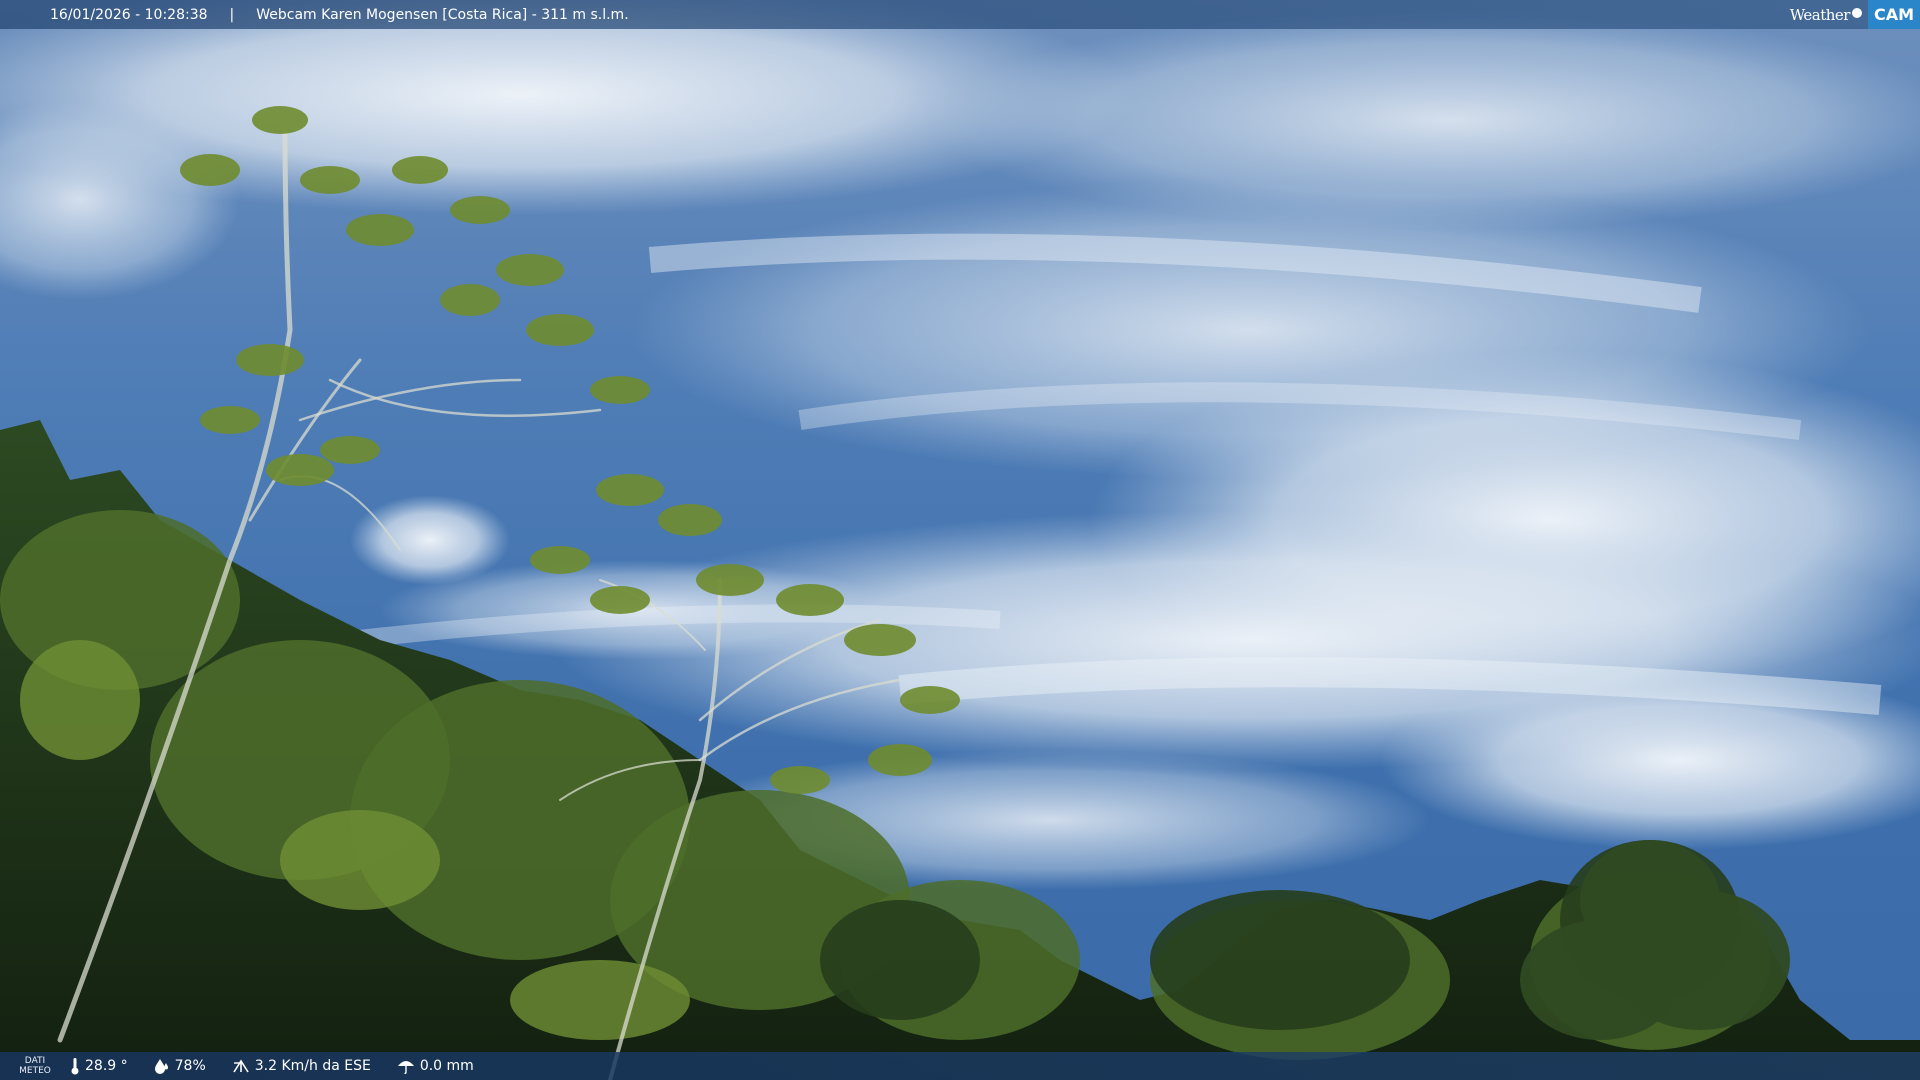 The image size is (1920, 1080). Describe the element at coordinates (1893, 14) in the screenshot. I see `logo-part2: CAM` at that location.